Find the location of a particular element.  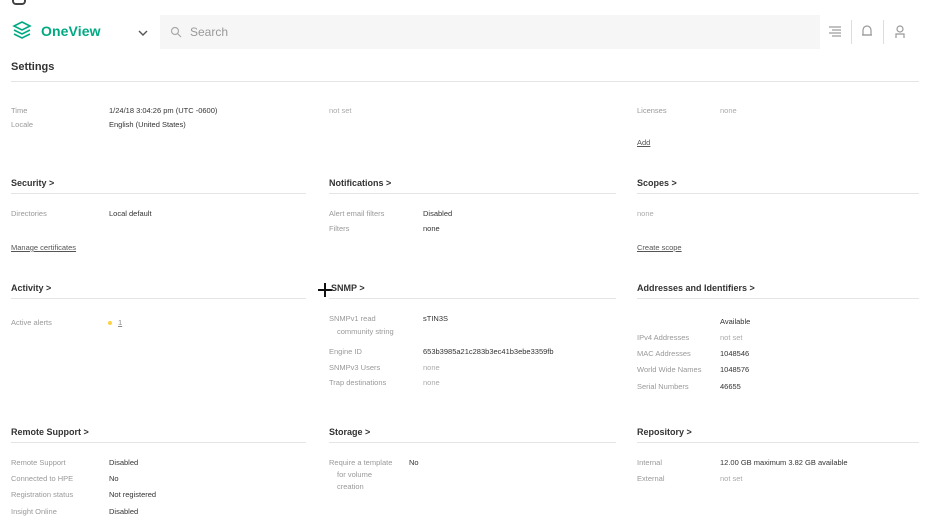

repository-heading-link: Repository > is located at coordinates (664, 432).